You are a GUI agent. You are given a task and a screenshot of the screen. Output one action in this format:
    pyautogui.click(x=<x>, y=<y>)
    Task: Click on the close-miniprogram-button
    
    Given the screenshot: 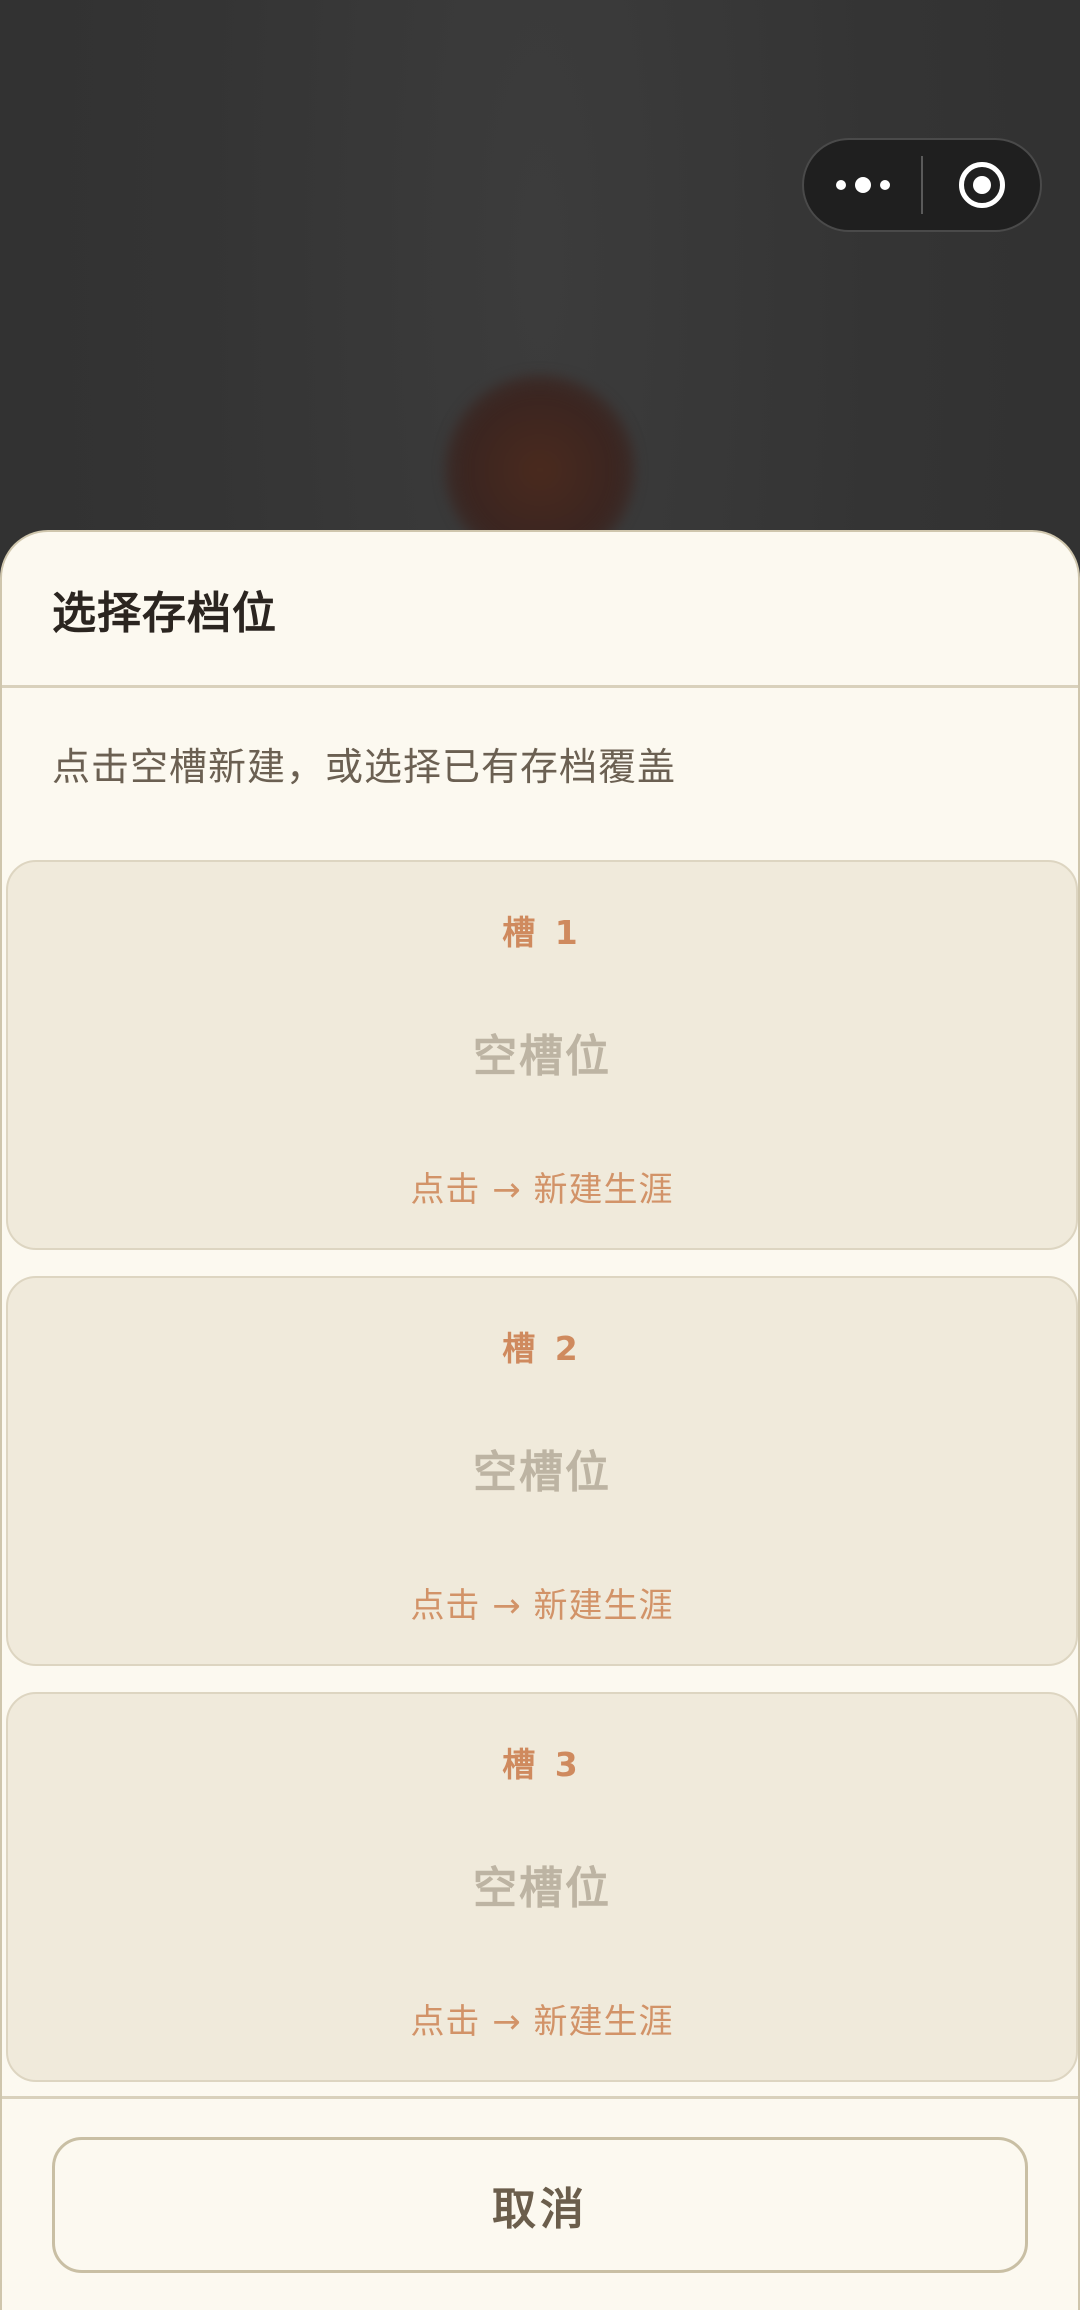 What is the action you would take?
    pyautogui.click(x=981, y=185)
    